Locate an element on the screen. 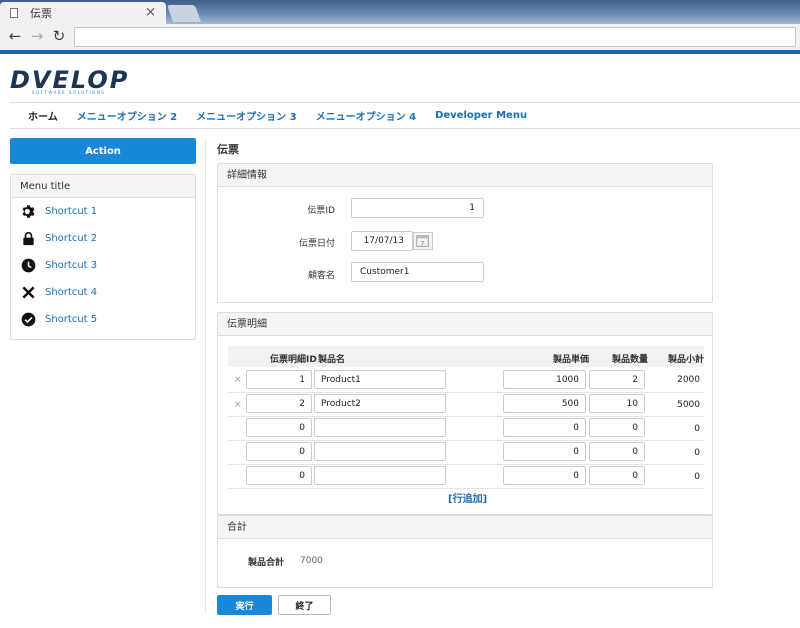  tab-close-icon: × is located at coordinates (150, 12).